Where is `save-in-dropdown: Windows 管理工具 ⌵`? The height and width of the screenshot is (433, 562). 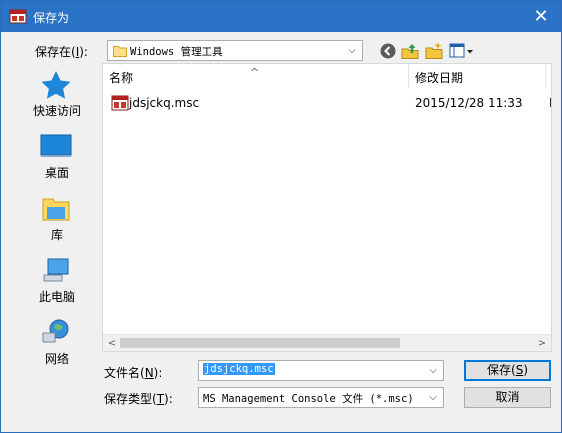 save-in-dropdown: Windows 管理工具 ⌵ is located at coordinates (235, 50).